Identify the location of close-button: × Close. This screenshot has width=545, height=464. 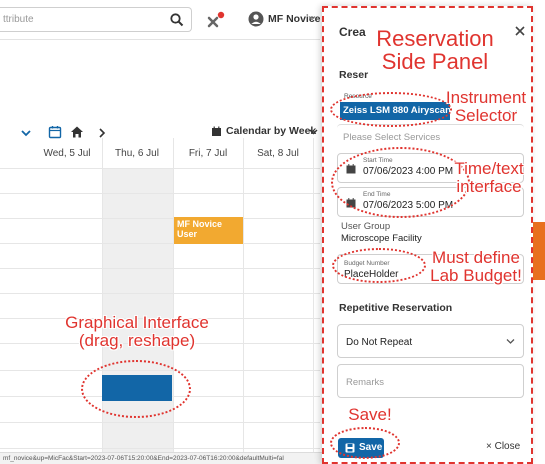
(503, 446).